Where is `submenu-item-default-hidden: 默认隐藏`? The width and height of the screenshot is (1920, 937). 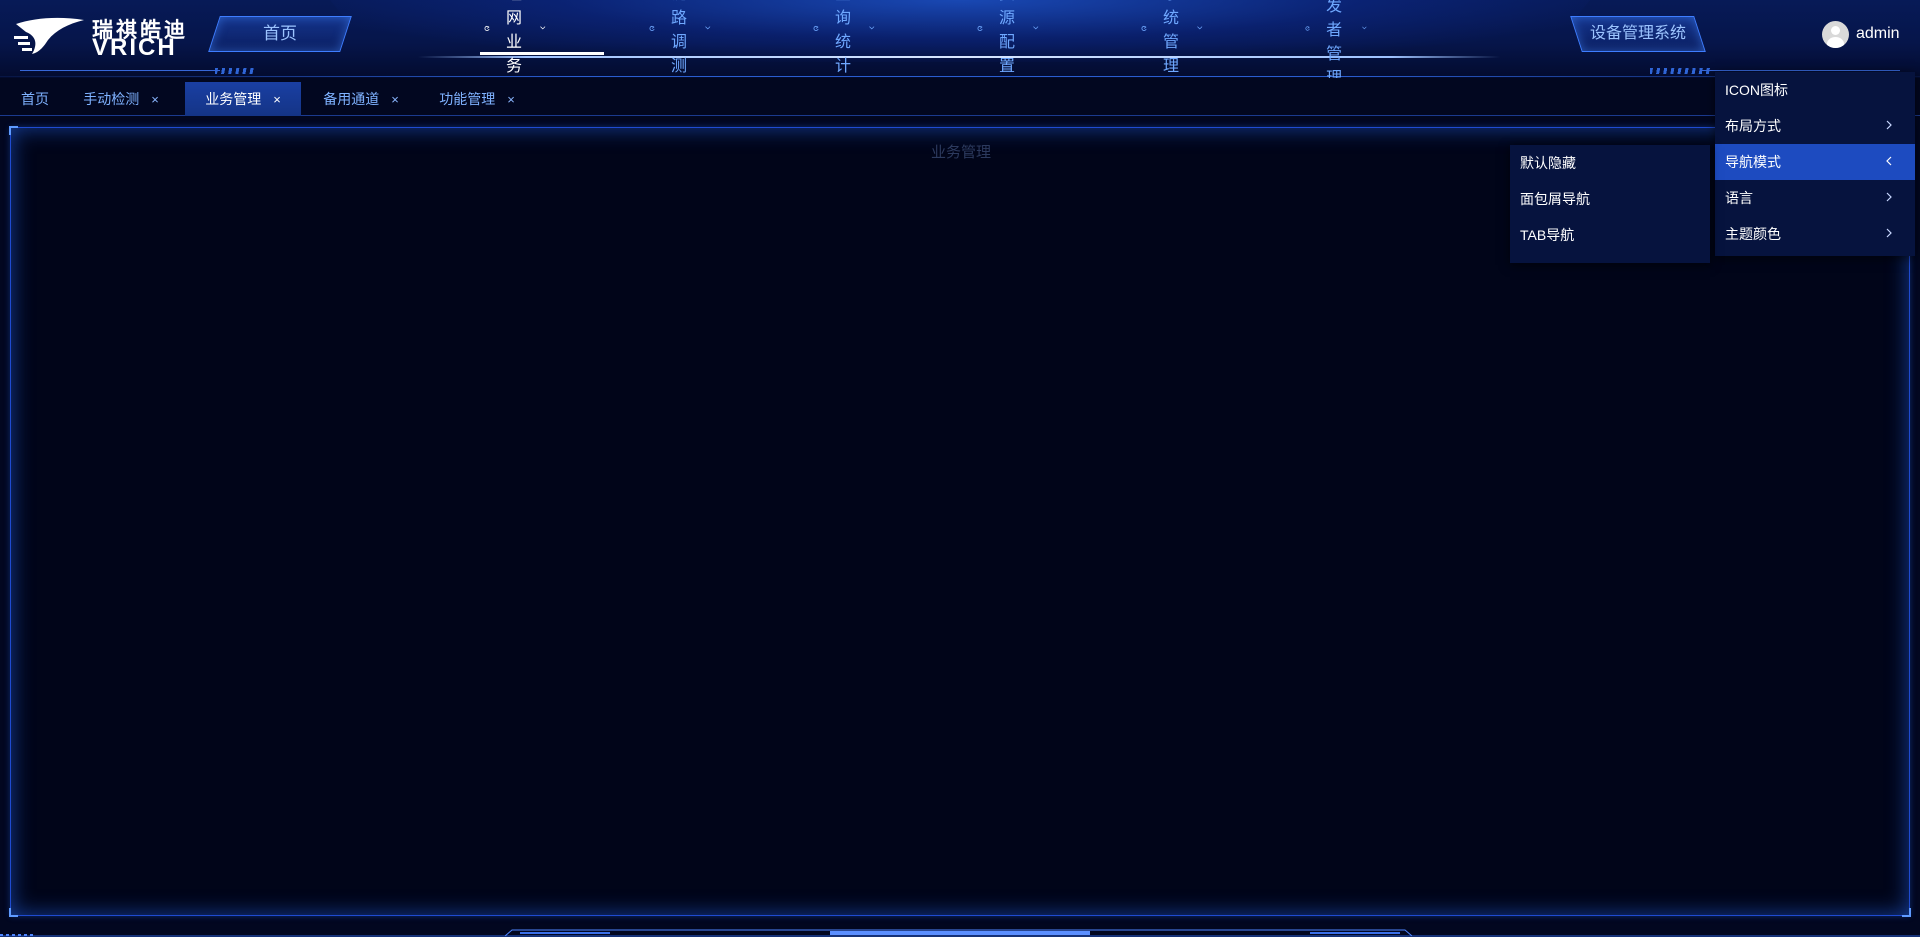 submenu-item-default-hidden: 默认隐藏 is located at coordinates (1610, 163).